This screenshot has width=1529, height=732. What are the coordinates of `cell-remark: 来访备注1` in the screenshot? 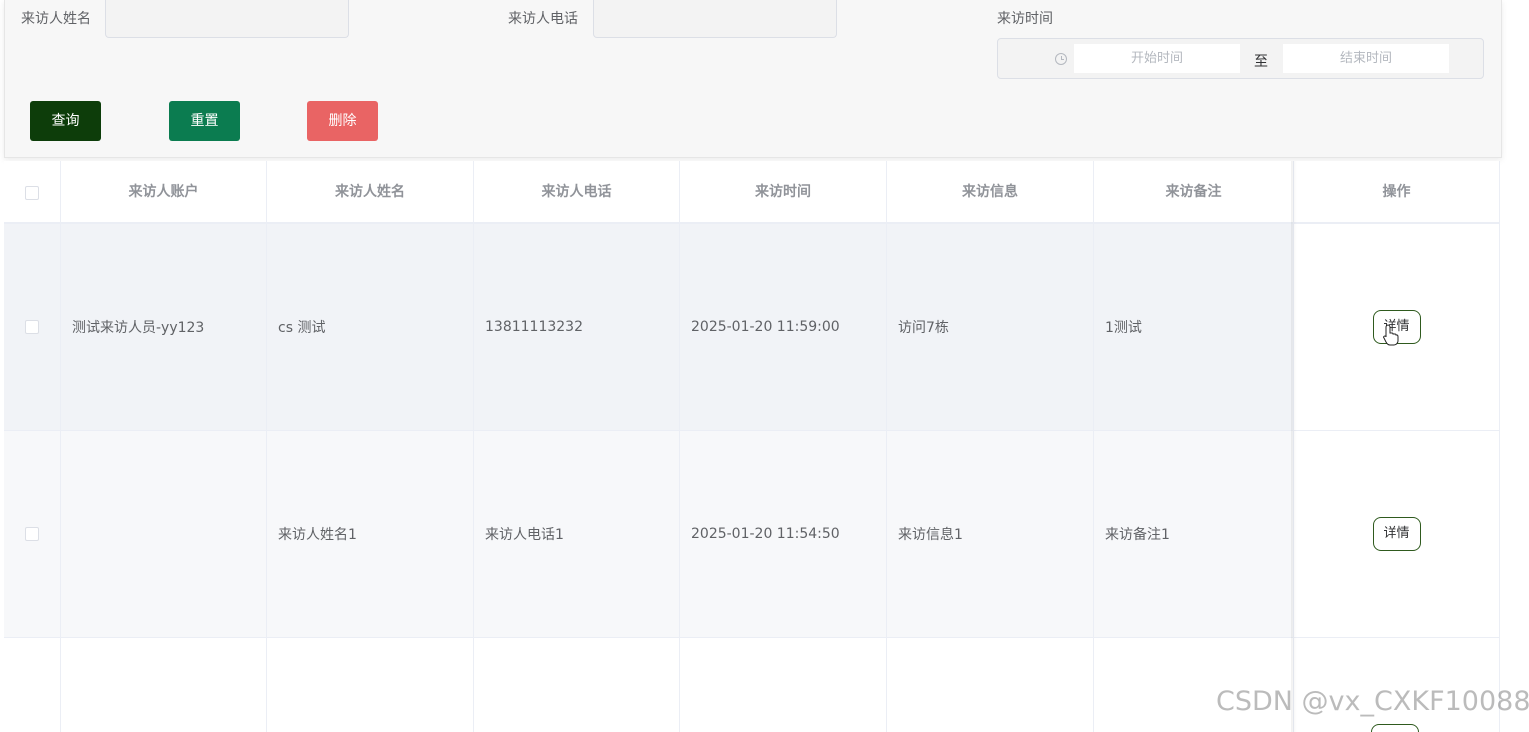 It's located at (1194, 534).